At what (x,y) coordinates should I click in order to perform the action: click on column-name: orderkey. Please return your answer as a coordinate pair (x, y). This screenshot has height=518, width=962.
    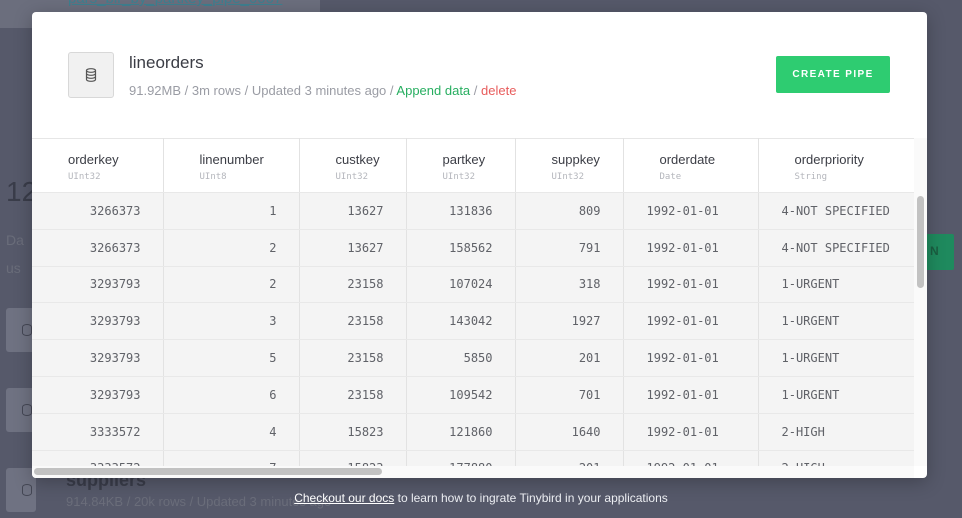
    Looking at the image, I should click on (93, 159).